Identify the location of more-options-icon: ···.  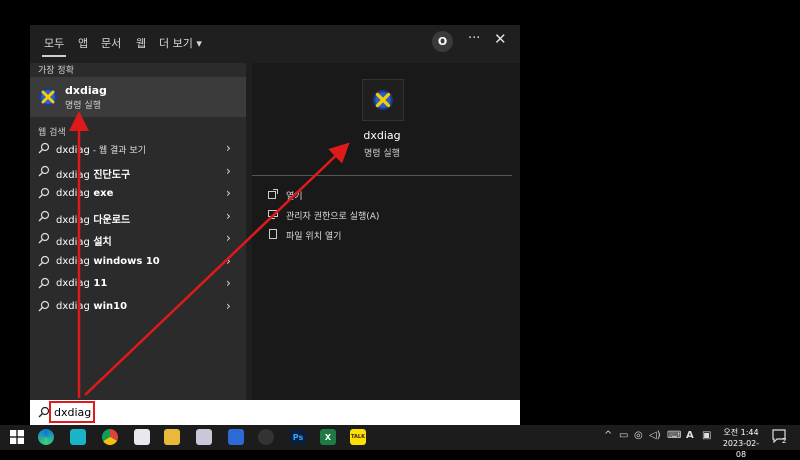
(474, 38).